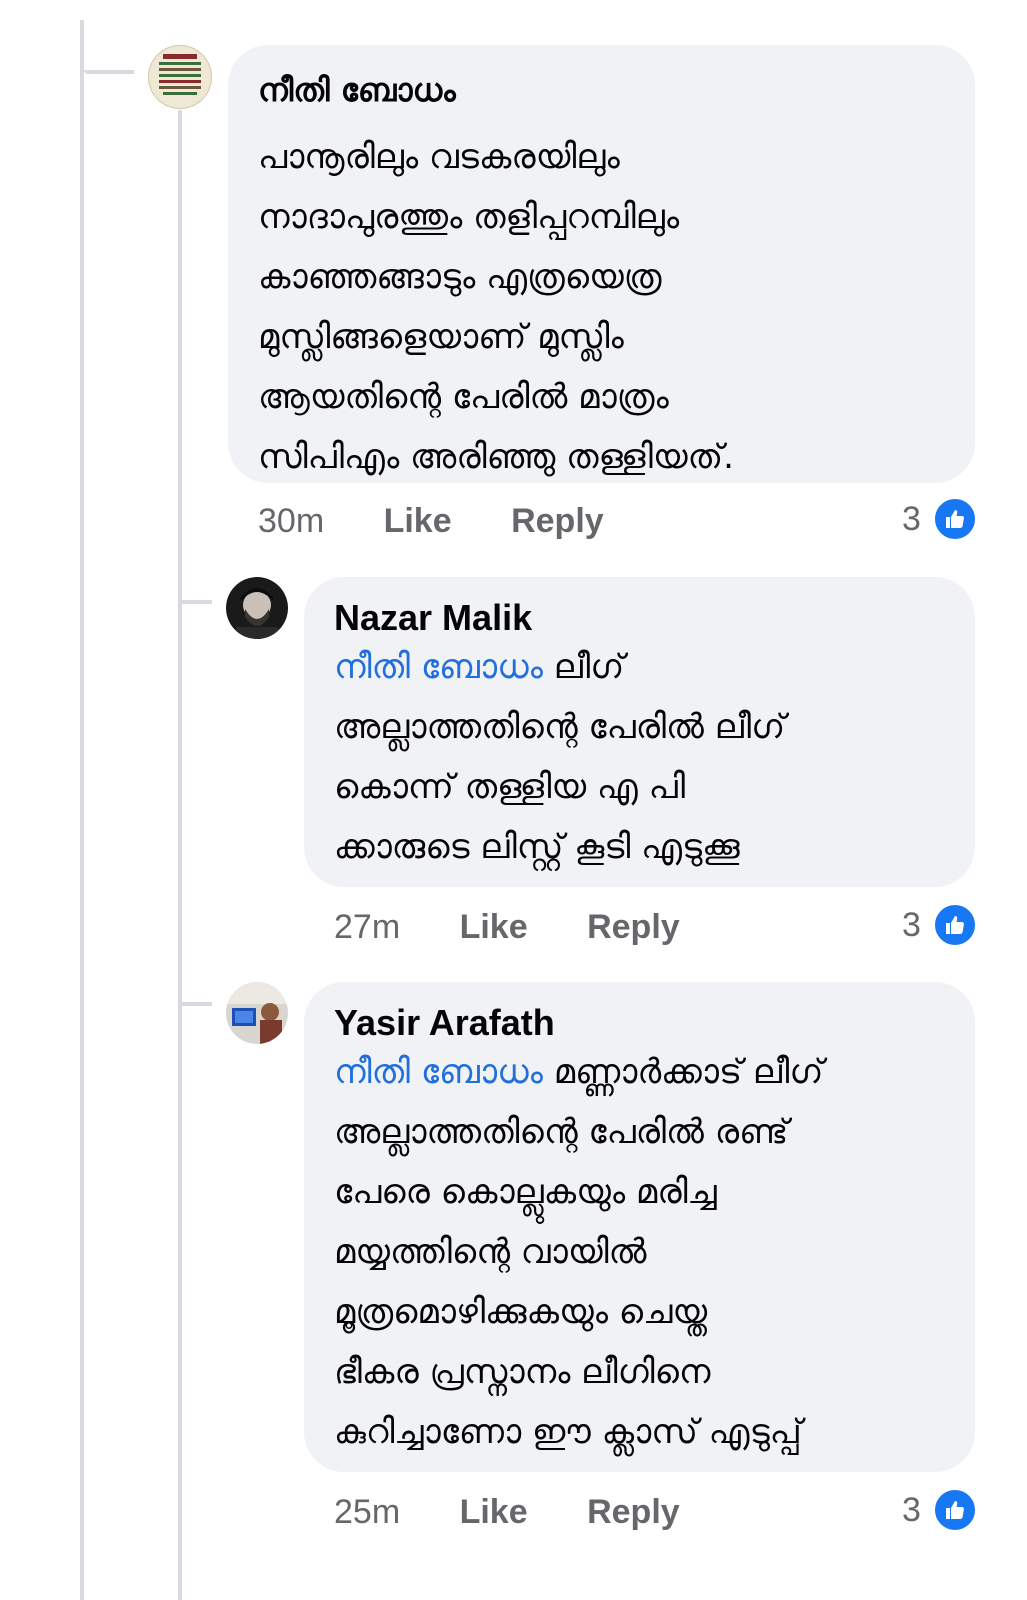  I want to click on comment-line: മൂത്രമൊഴിക്കുകയും ചെയ്ത, so click(521, 1312).